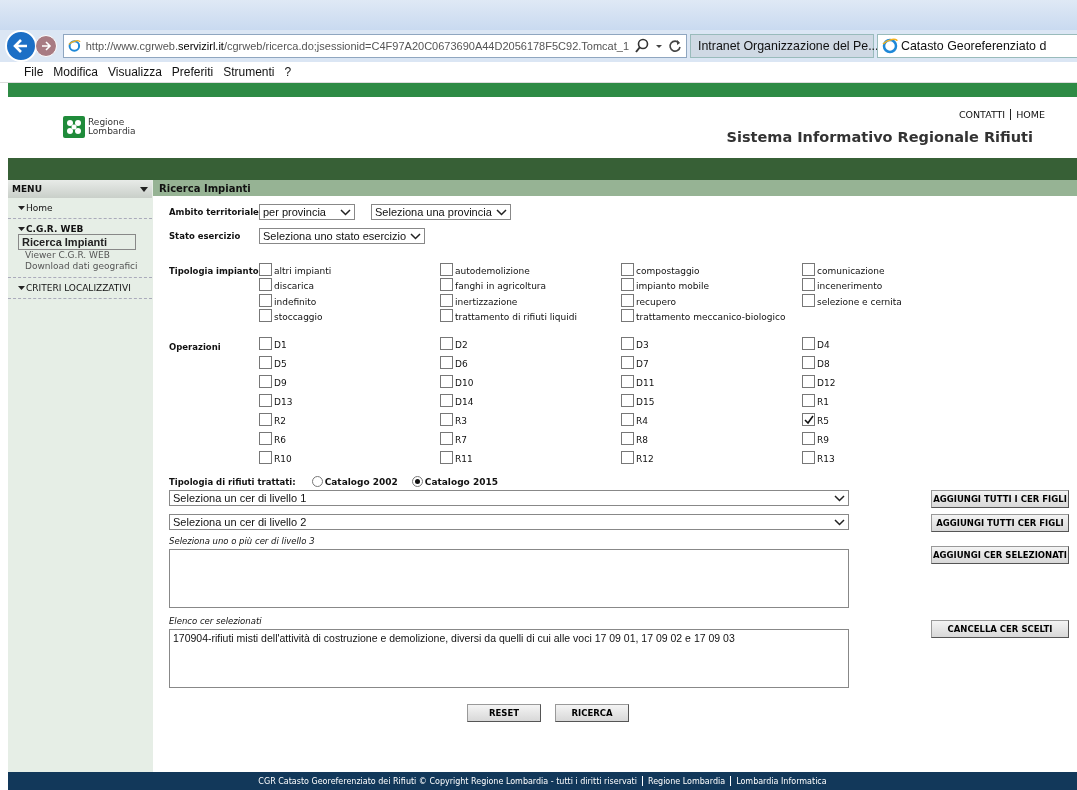  What do you see at coordinates (249, 72) in the screenshot?
I see `menu-item: Strumenti` at bounding box center [249, 72].